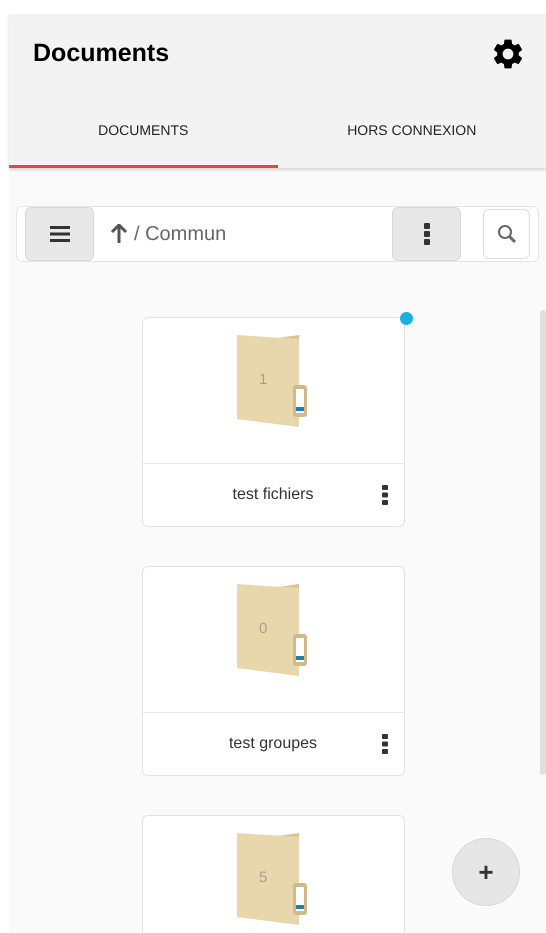 Image resolution: width=546 pixels, height=933 pixels. I want to click on menu-button, so click(59, 234).